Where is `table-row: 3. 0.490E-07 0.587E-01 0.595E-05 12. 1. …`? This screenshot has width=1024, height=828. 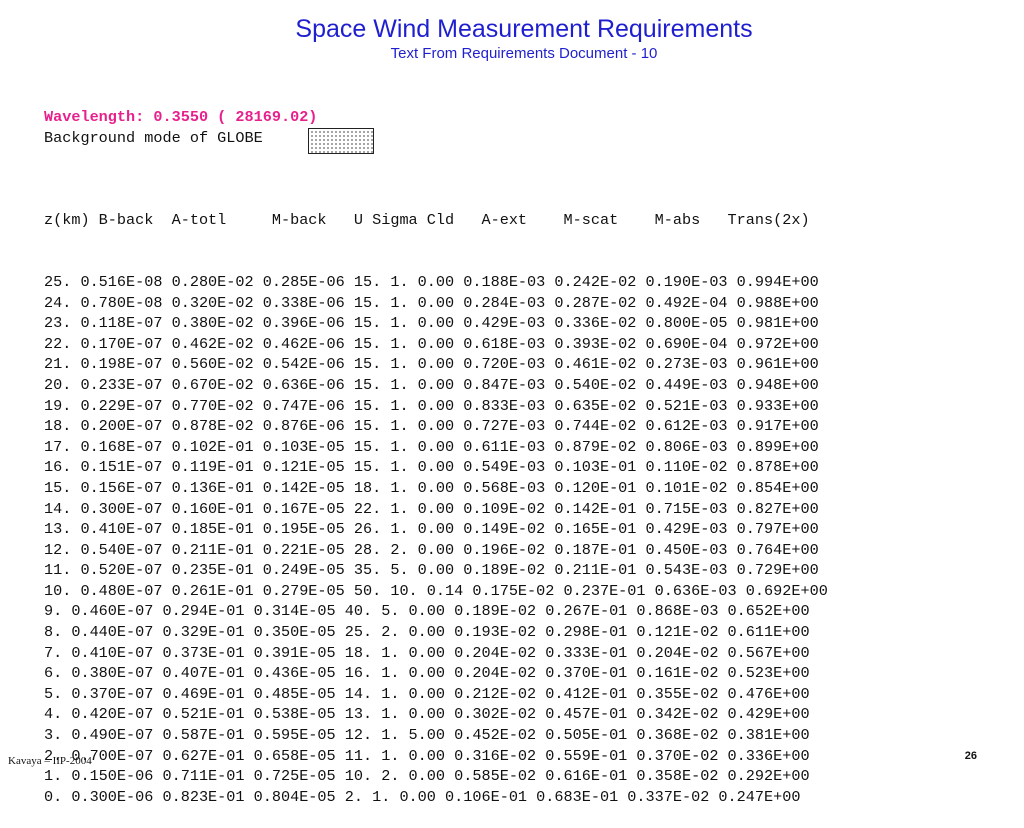 table-row: 3. 0.490E-07 0.587E-01 0.595E-05 12. 1. … is located at coordinates (427, 735).